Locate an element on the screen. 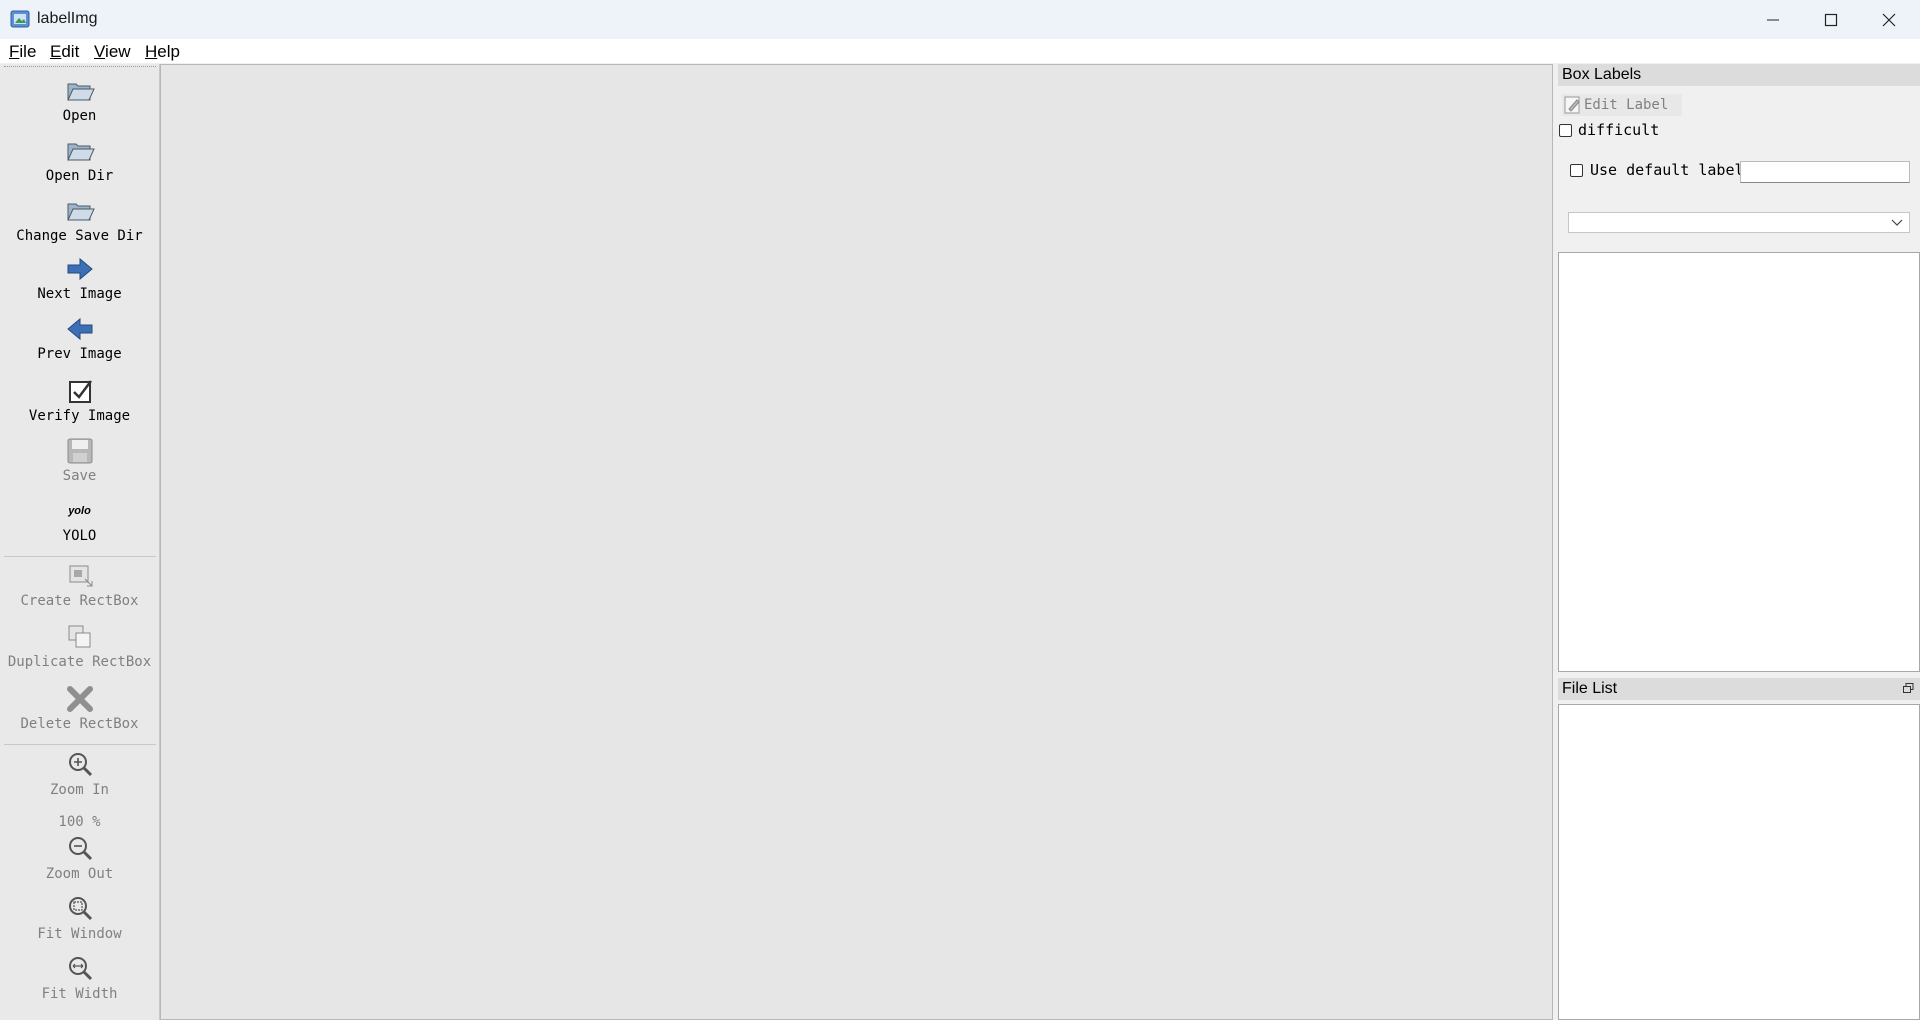  save-button: Save is located at coordinates (79, 460).